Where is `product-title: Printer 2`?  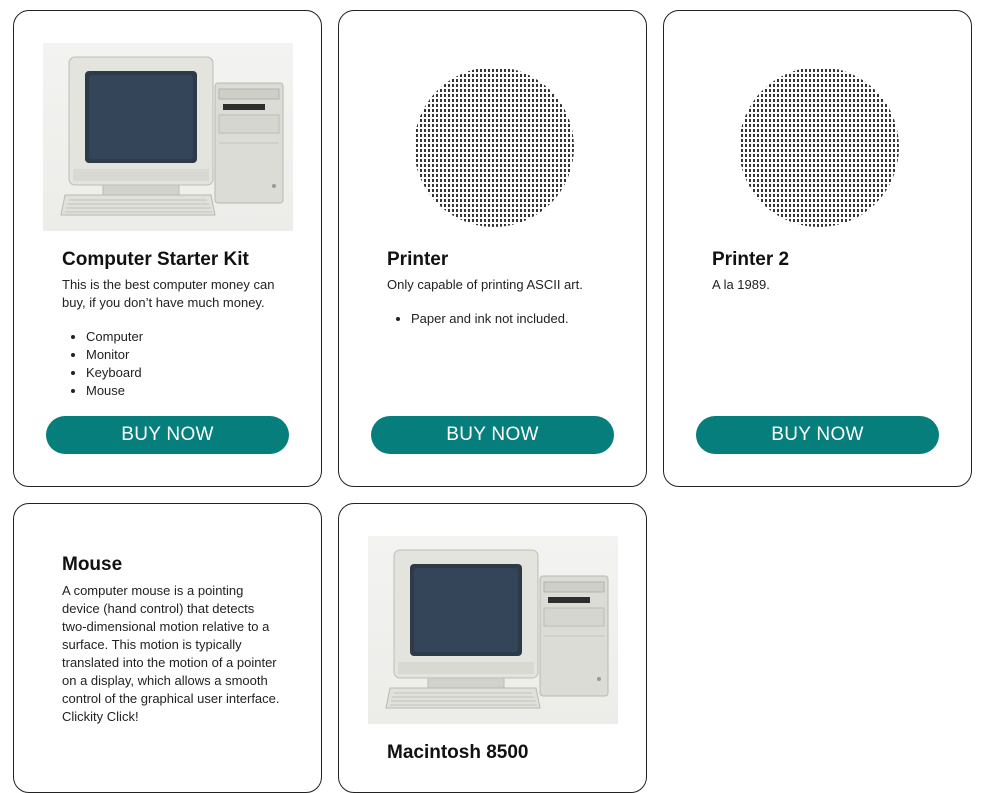
product-title: Printer 2 is located at coordinates (751, 259).